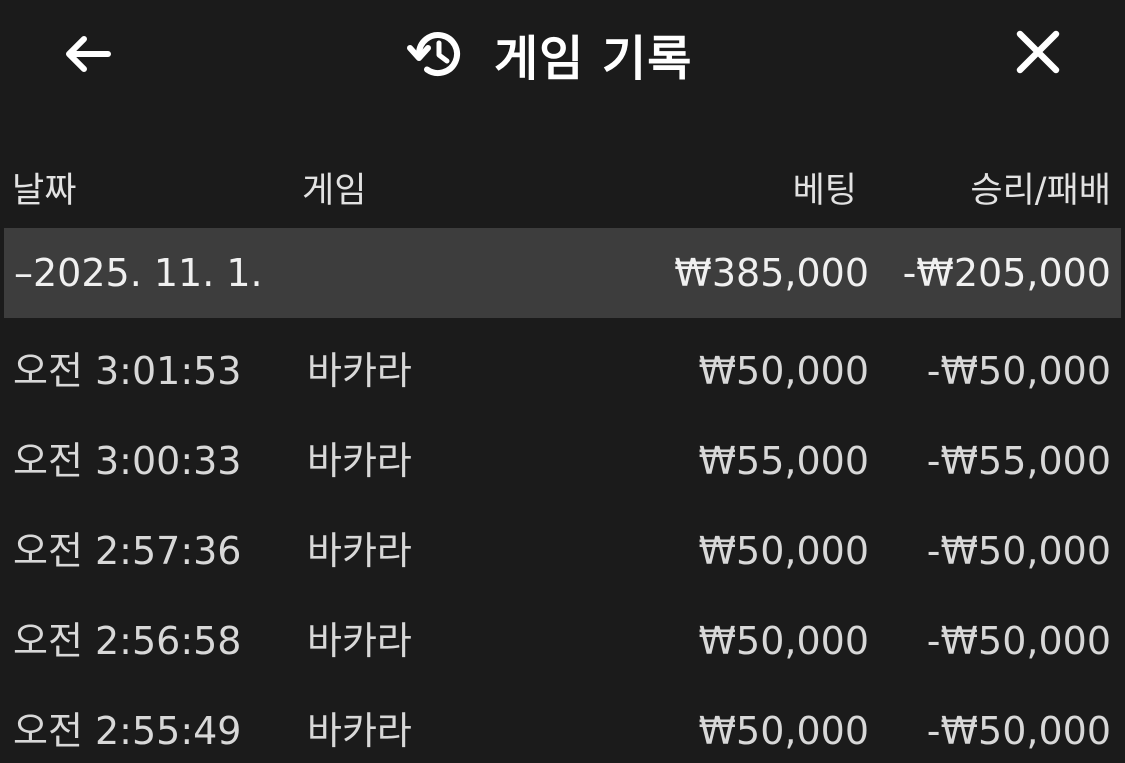  Describe the element at coordinates (127, 731) in the screenshot. I see `row-time: 오전 2:55:49` at that location.